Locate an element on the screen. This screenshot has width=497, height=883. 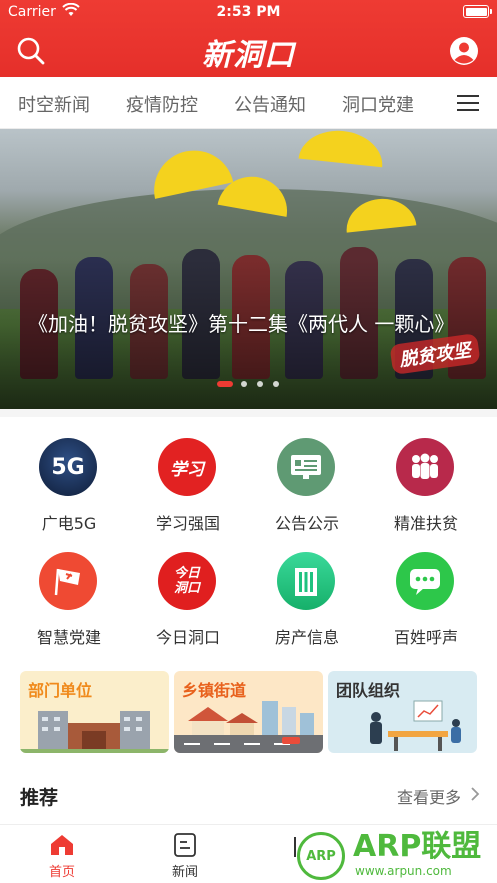
app-header: Carrier 2:53 PM 新洞口 is located at coordinates (248, 38).